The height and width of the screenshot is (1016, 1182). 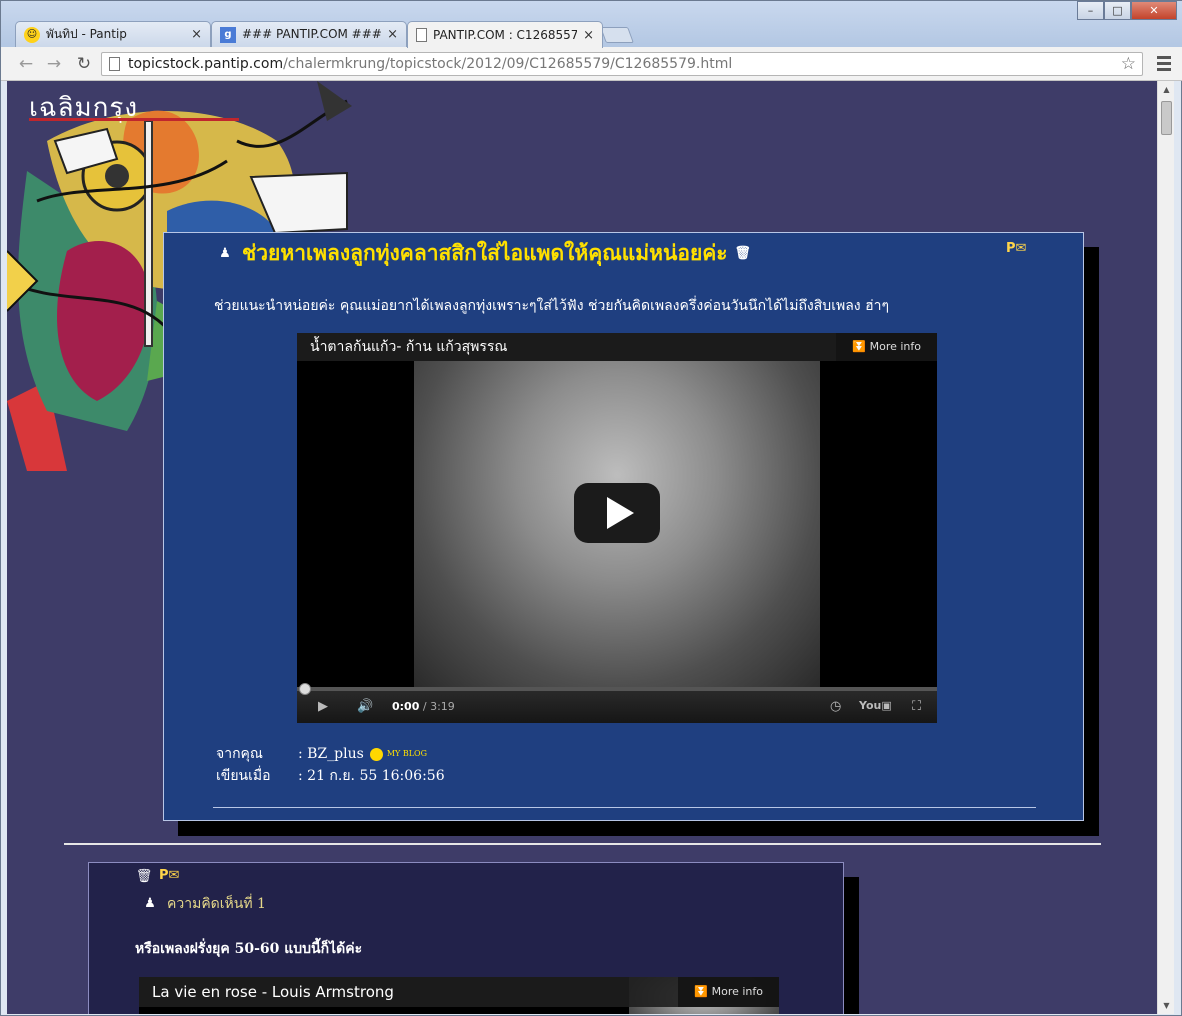 What do you see at coordinates (376, 754) in the screenshot?
I see `smiley-icon` at bounding box center [376, 754].